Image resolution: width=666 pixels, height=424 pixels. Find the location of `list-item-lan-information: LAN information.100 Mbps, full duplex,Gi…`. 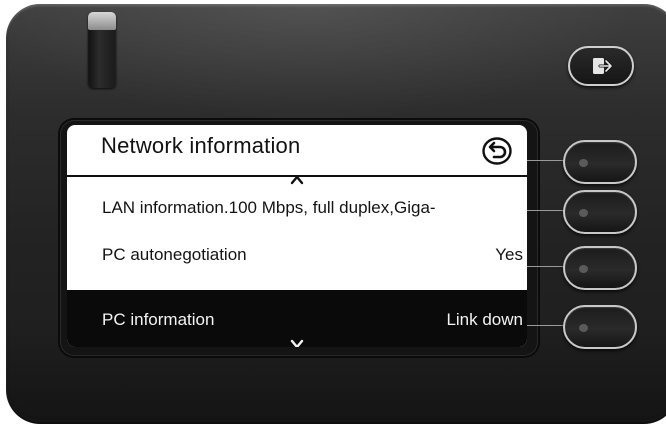

list-item-lan-information: LAN information.100 Mbps, full duplex,Gi… is located at coordinates (297, 208).